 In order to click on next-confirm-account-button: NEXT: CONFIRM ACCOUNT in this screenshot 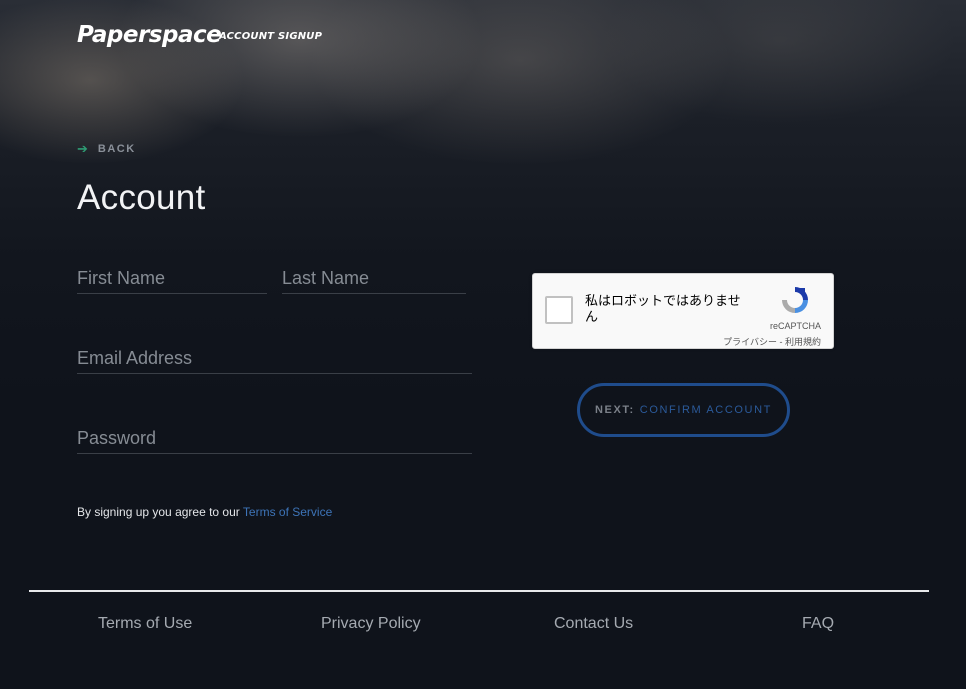, I will do `click(683, 410)`.